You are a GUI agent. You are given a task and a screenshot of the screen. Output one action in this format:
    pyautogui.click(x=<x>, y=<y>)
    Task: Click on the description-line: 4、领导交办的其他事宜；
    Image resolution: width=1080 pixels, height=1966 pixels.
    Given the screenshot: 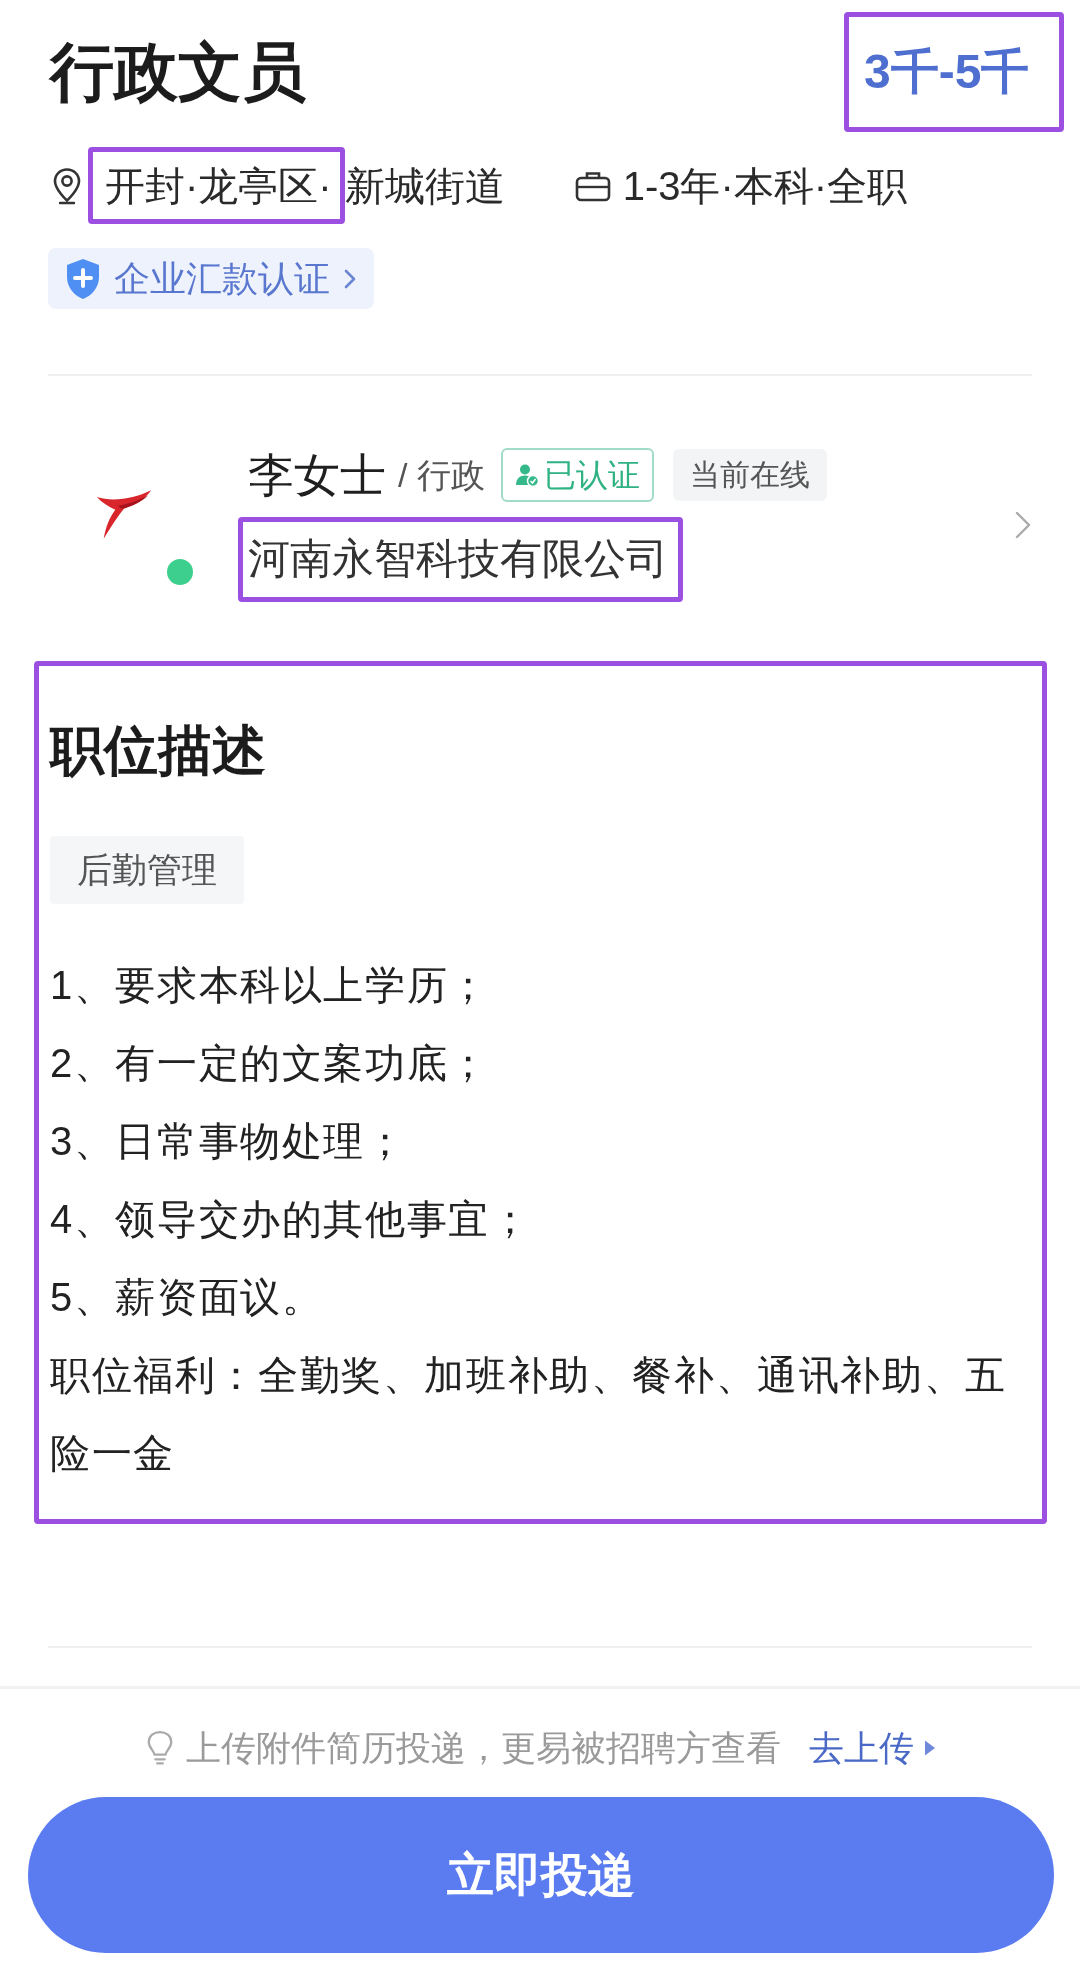 What is the action you would take?
    pyautogui.click(x=291, y=1219)
    